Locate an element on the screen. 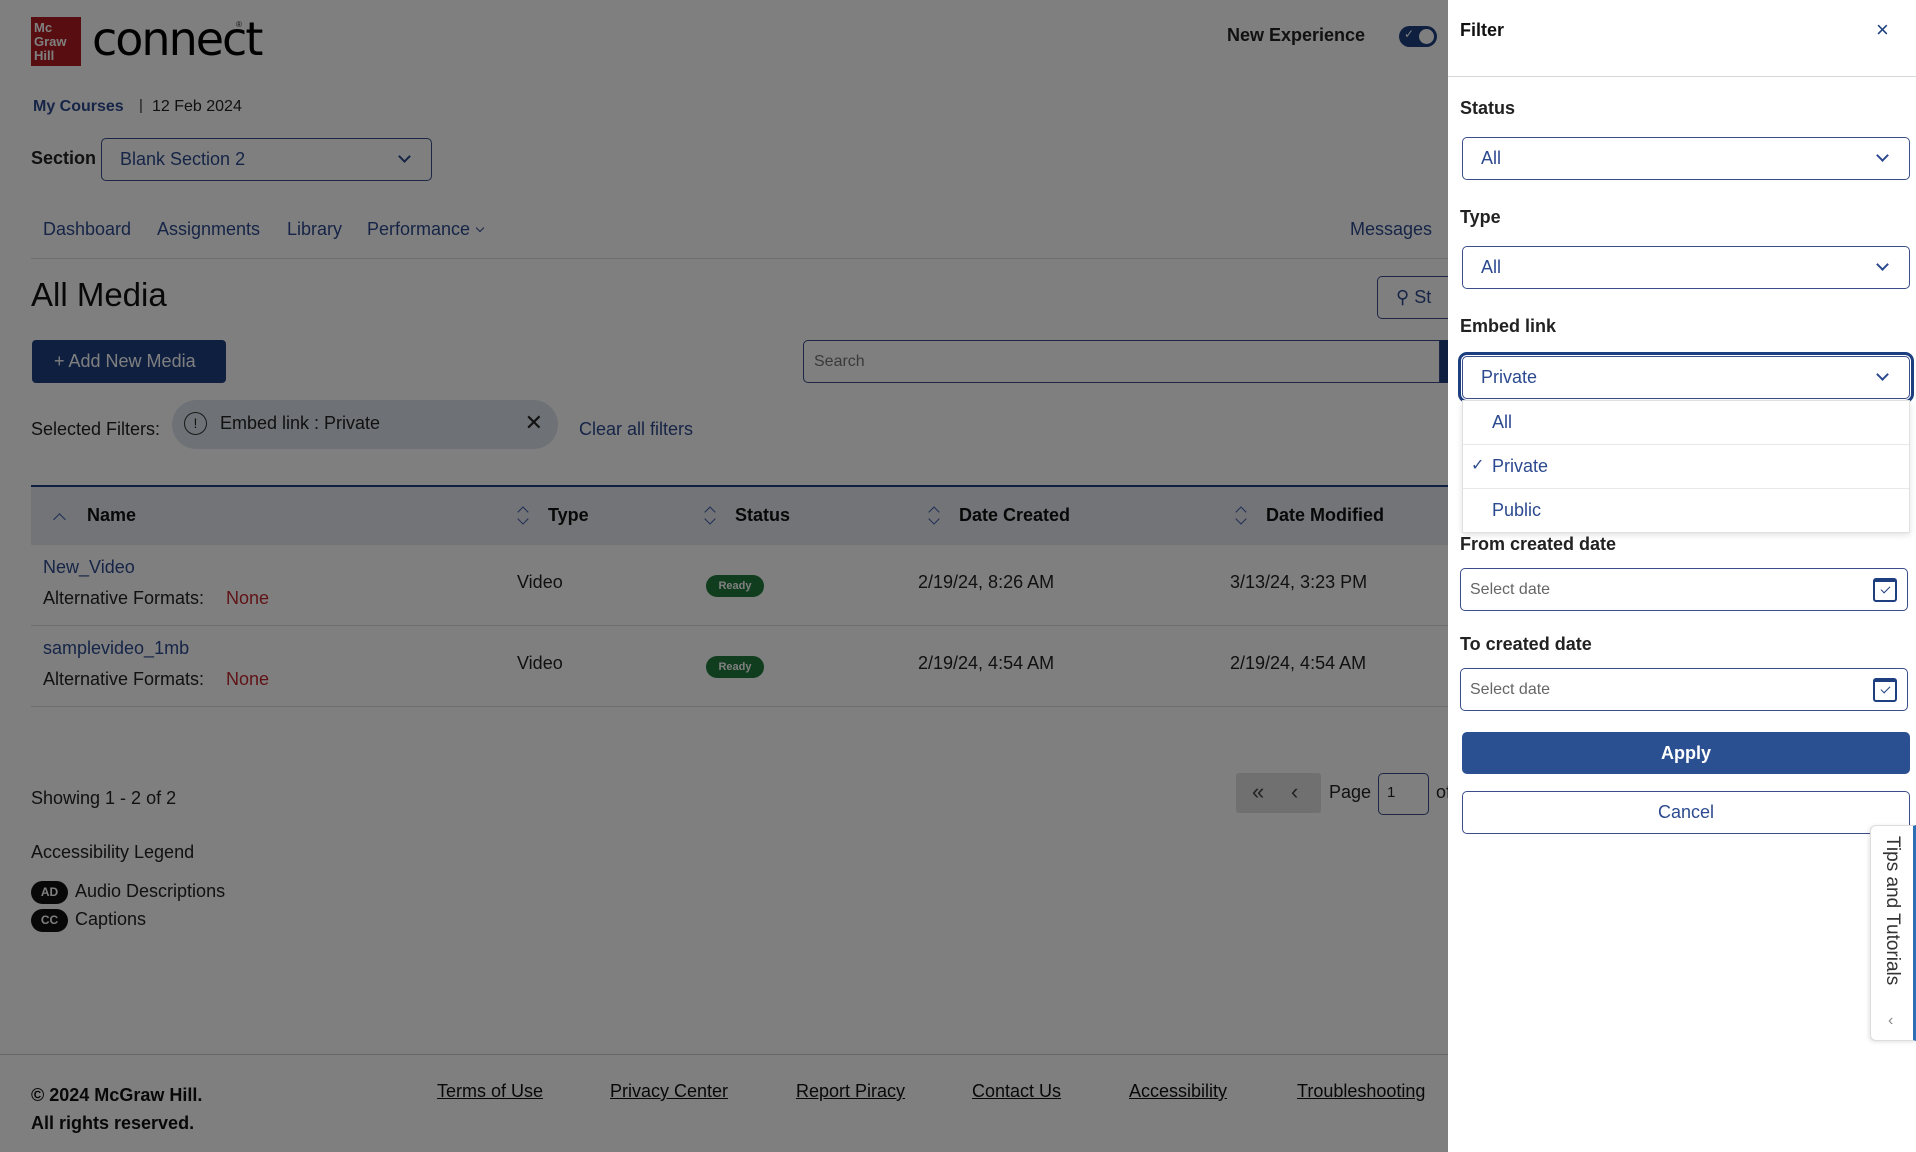 The image size is (1916, 1152). from-date-label: From created date is located at coordinates (1538, 544).